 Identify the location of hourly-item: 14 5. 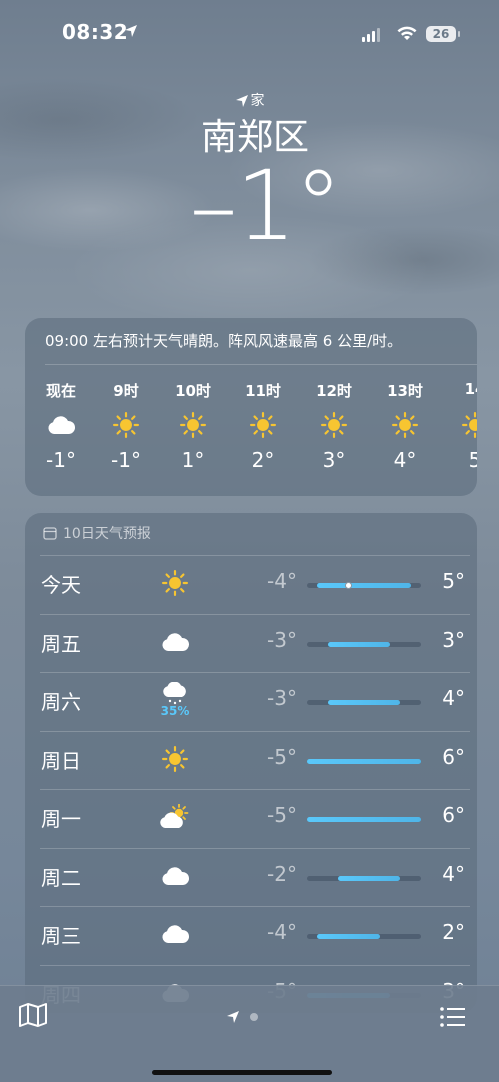
(463, 426).